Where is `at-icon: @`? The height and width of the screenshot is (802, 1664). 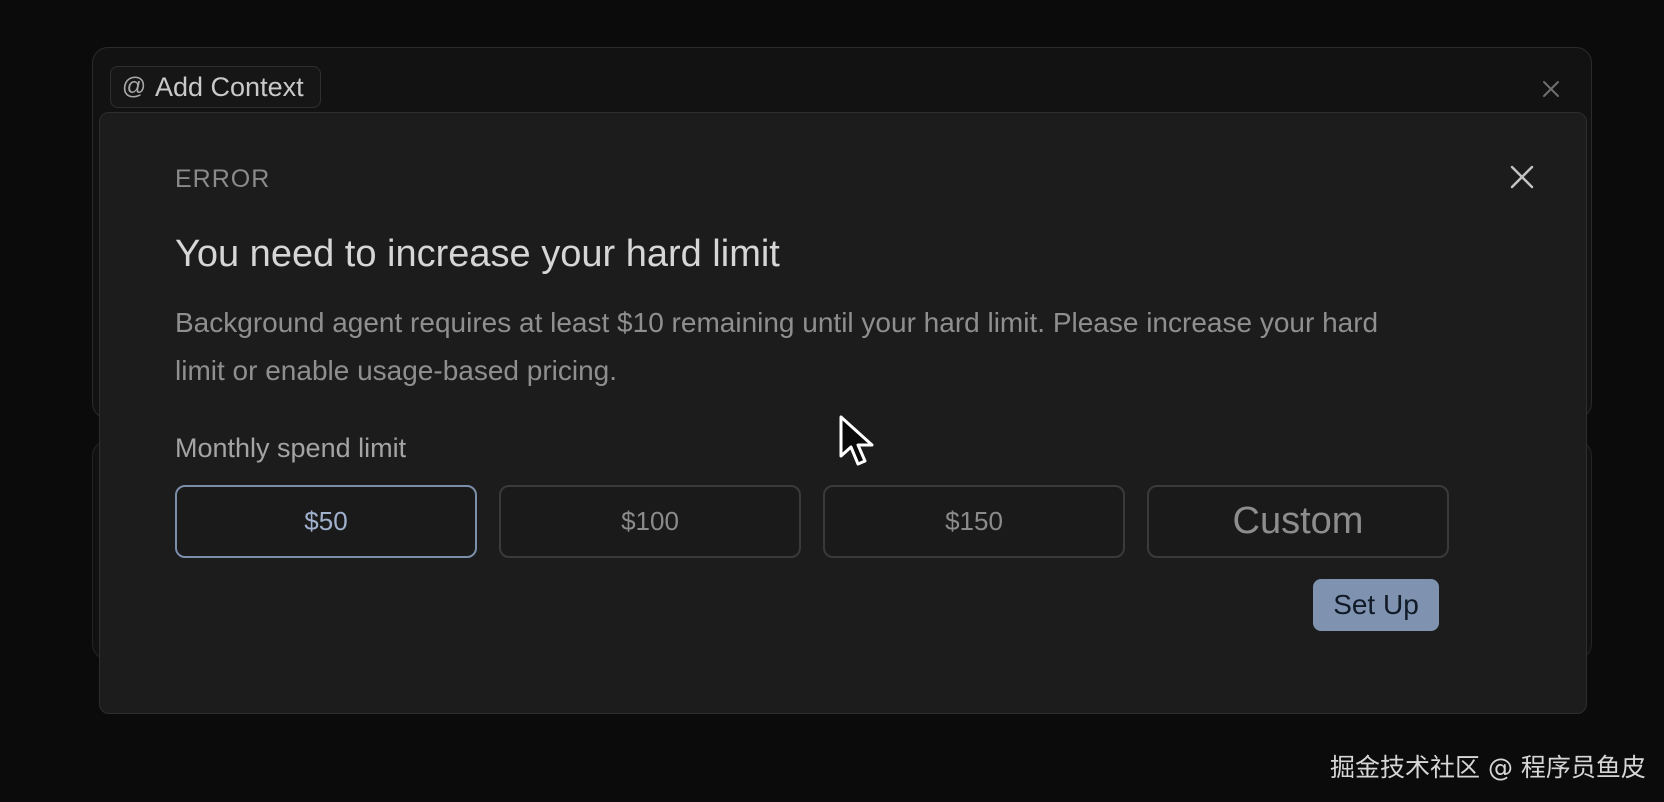 at-icon: @ is located at coordinates (134, 86).